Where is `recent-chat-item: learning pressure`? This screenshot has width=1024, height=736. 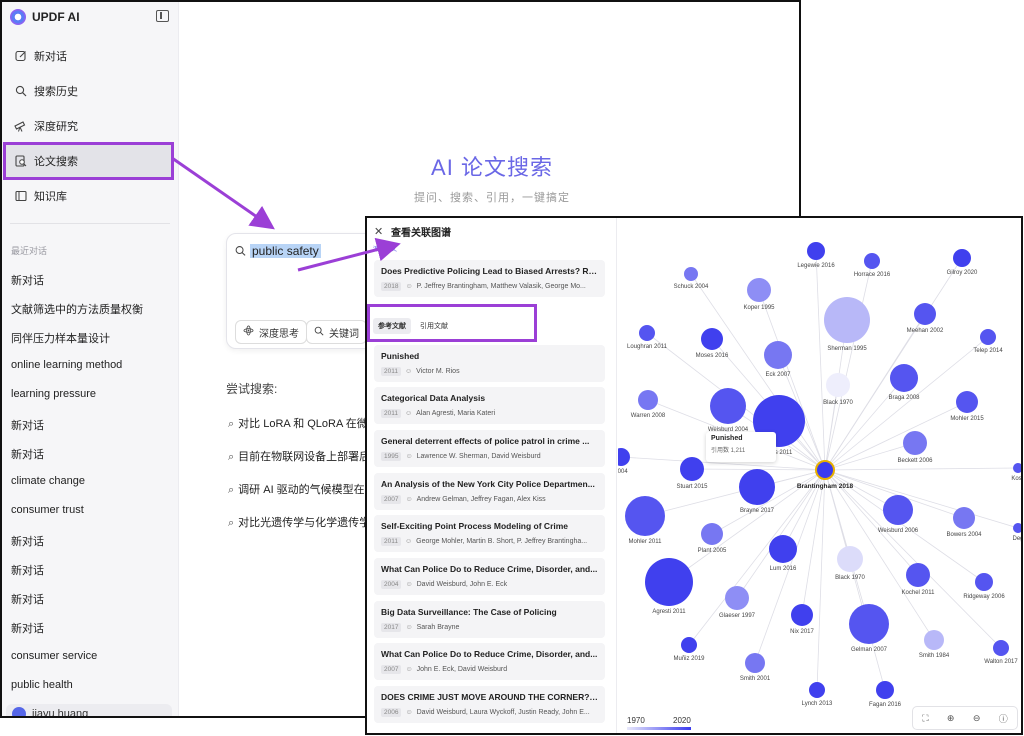
recent-chat-item: learning pressure is located at coordinates (53, 394).